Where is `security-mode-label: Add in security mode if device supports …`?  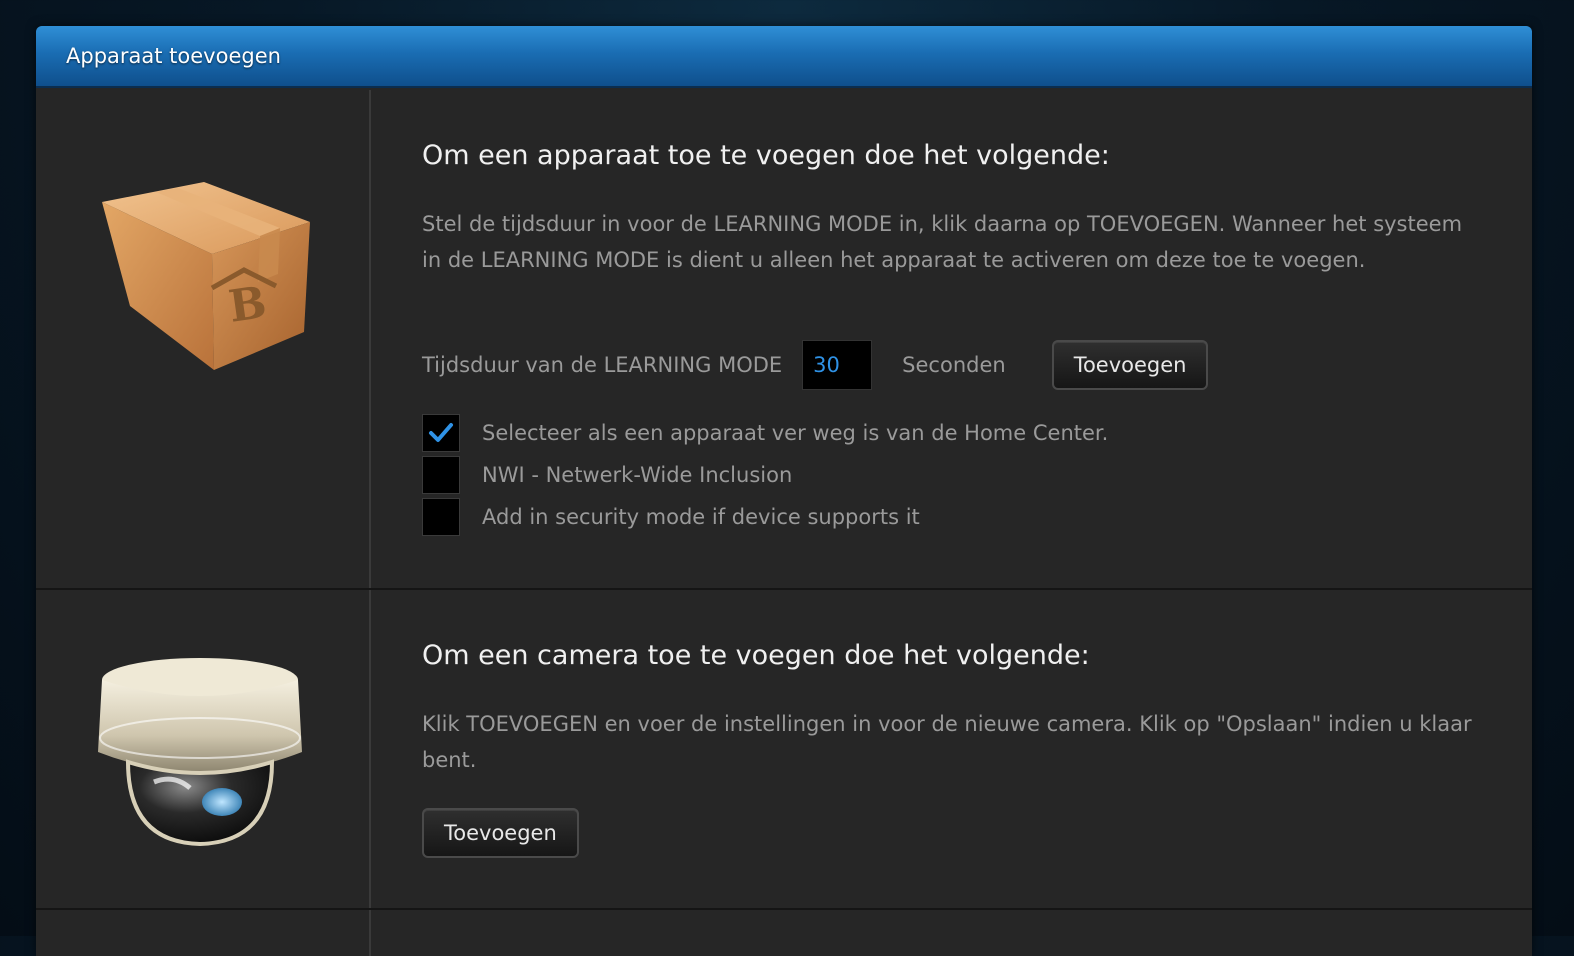
security-mode-label: Add in security mode if device supports … is located at coordinates (701, 517).